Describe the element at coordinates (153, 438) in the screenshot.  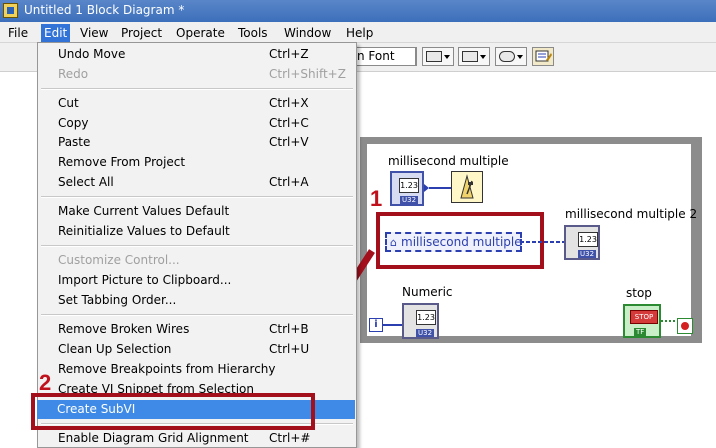
I see `menu-item-label: Enable Diagram Grid Alignment` at that location.